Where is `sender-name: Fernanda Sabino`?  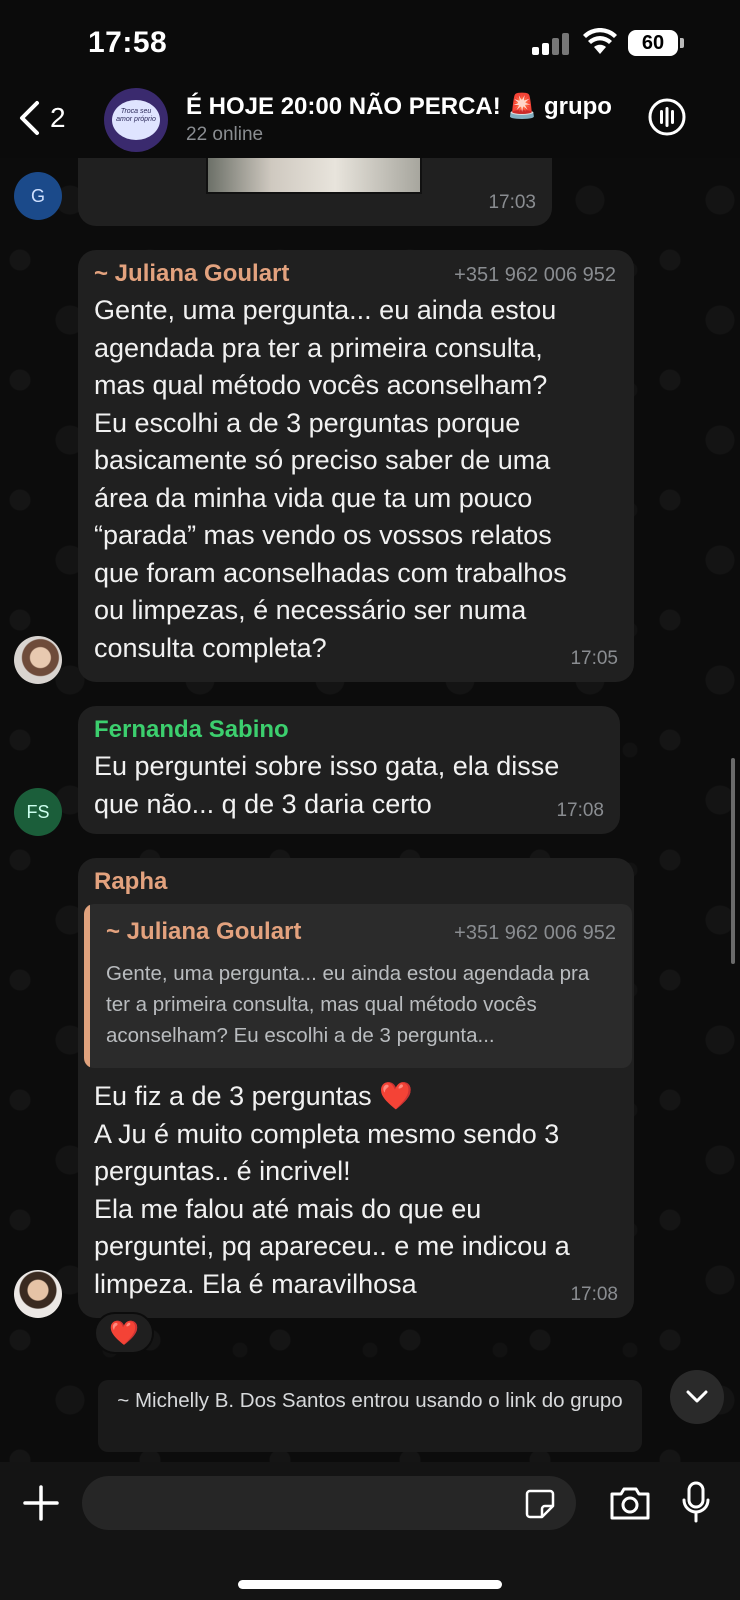 sender-name: Fernanda Sabino is located at coordinates (191, 730).